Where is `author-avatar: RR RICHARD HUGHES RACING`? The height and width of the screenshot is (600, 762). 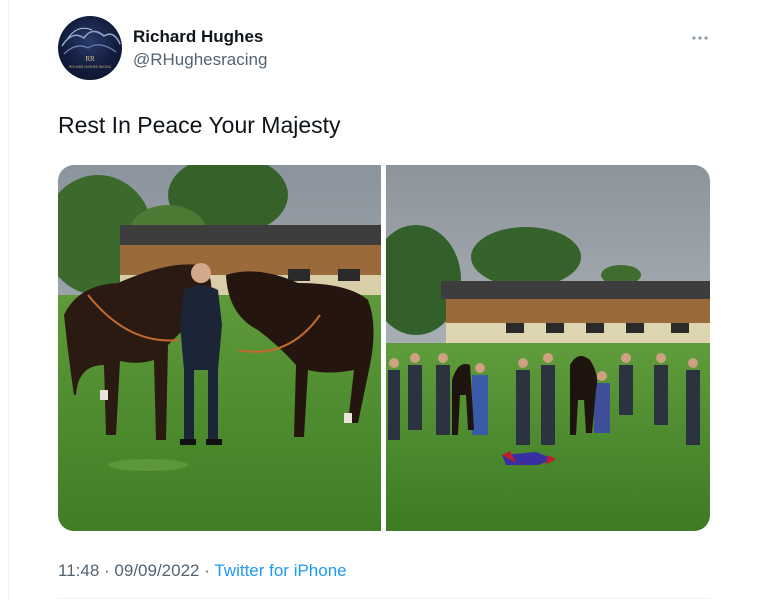
author-avatar: RR RICHARD HUGHES RACING is located at coordinates (90, 48).